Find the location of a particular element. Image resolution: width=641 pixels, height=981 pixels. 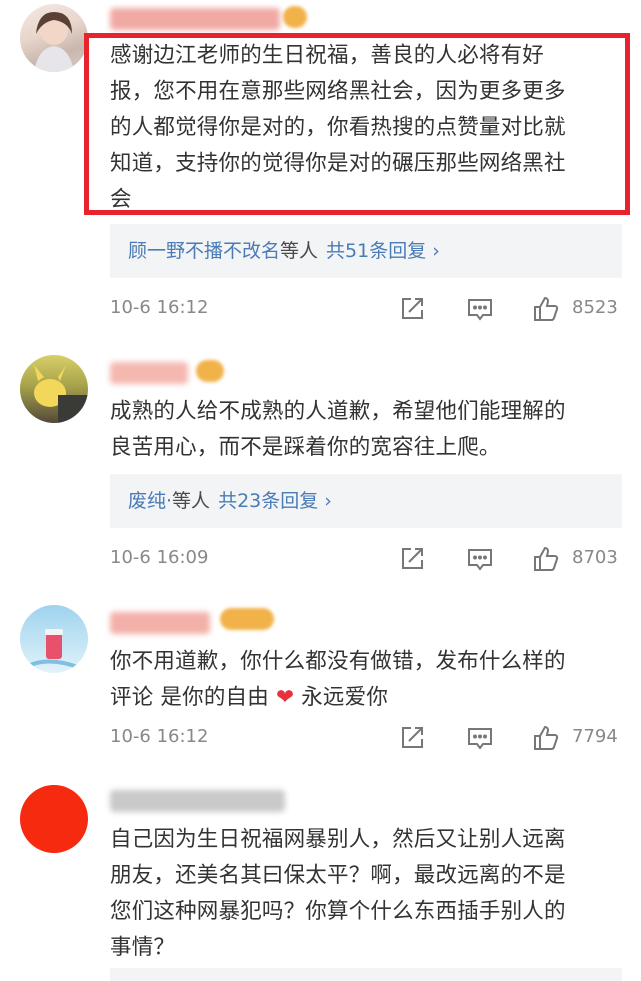

reply-count-link: 共23条回复 › is located at coordinates (275, 501).